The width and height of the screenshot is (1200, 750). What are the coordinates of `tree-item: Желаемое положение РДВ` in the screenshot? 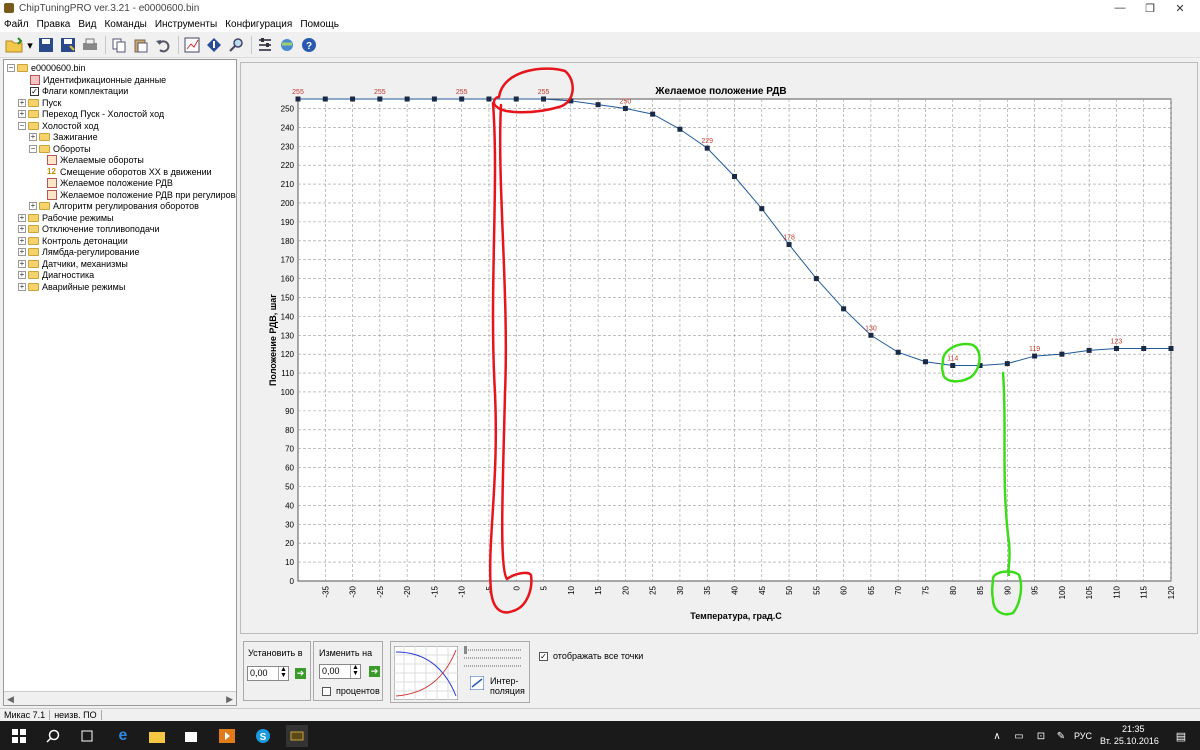 It's located at (110, 183).